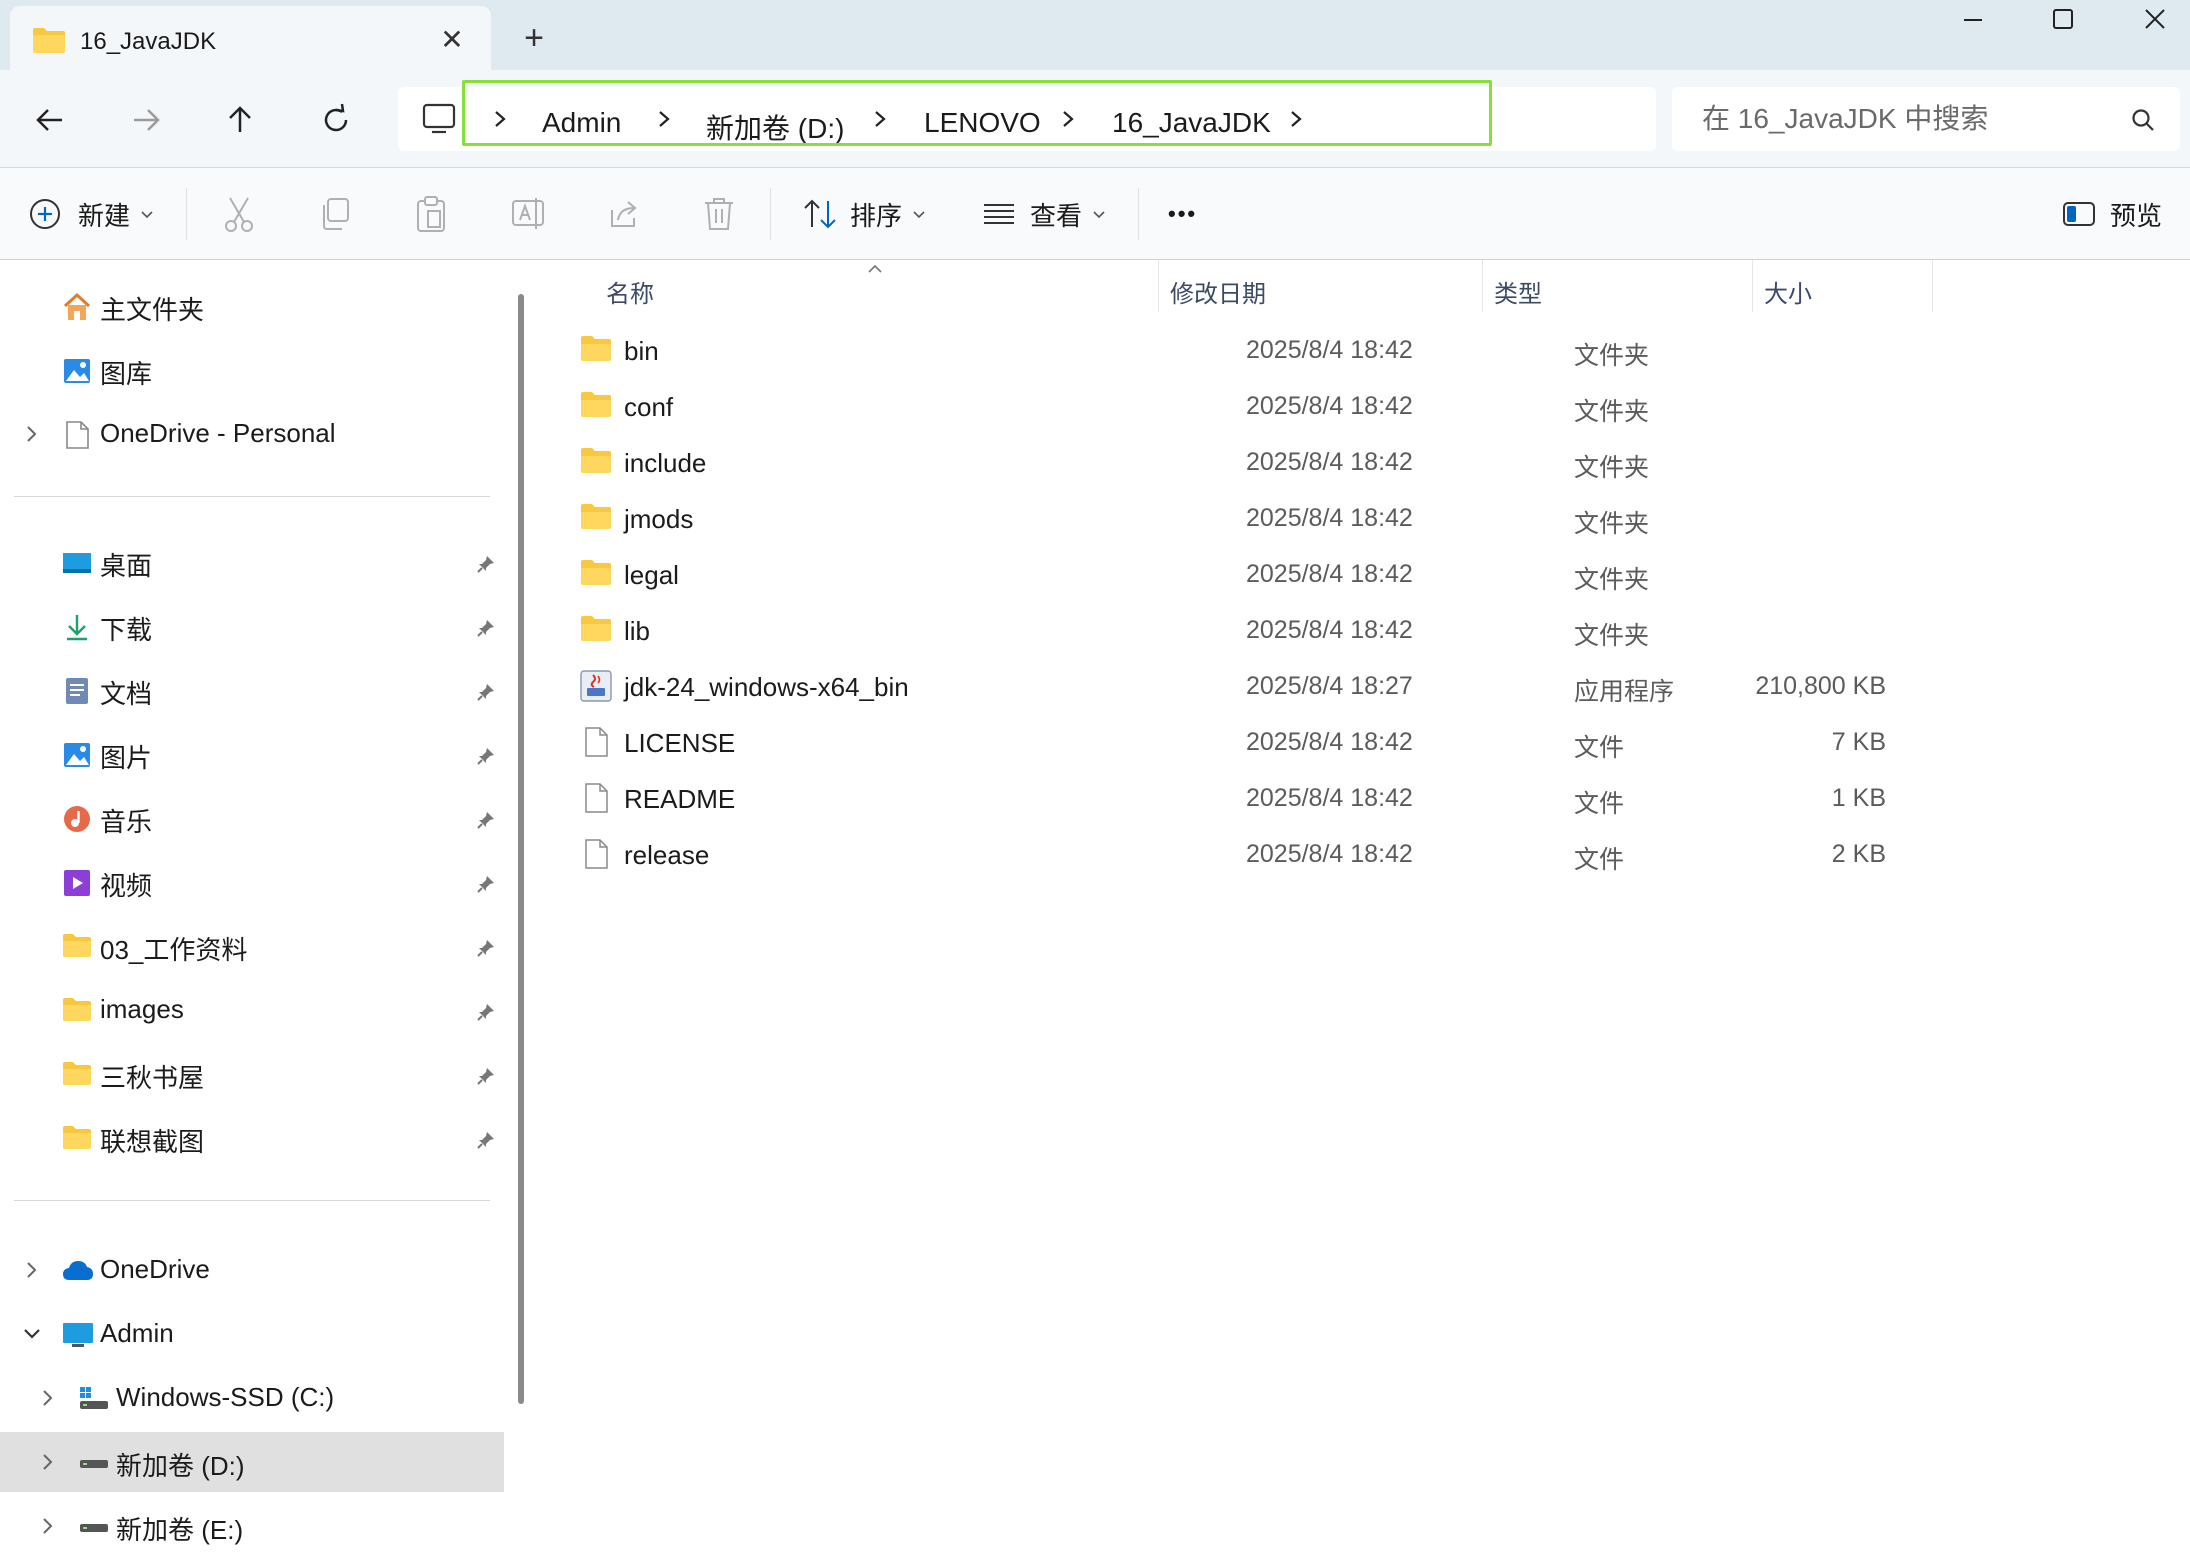  I want to click on table-row: conf 2025/8/4 18:42 文件夹, so click(1284, 406).